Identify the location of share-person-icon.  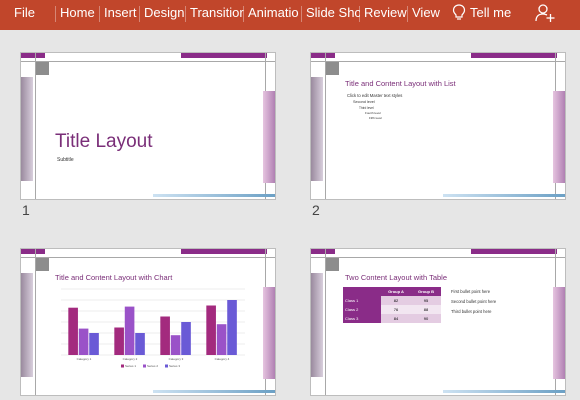
(545, 13).